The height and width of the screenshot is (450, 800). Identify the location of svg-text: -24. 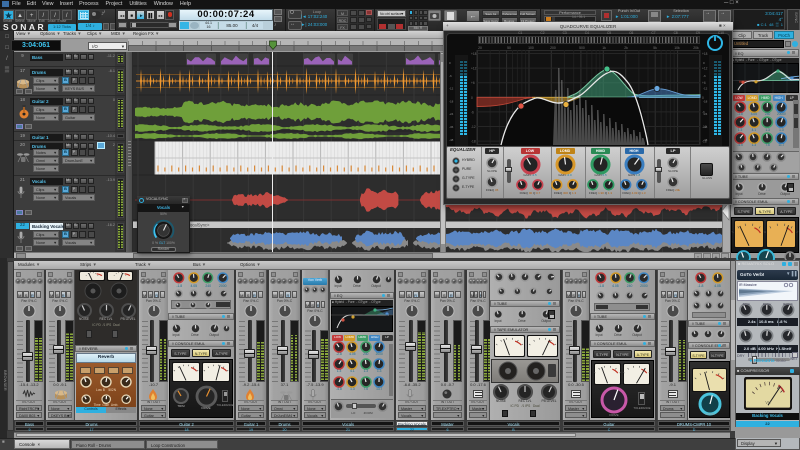
(451, 114).